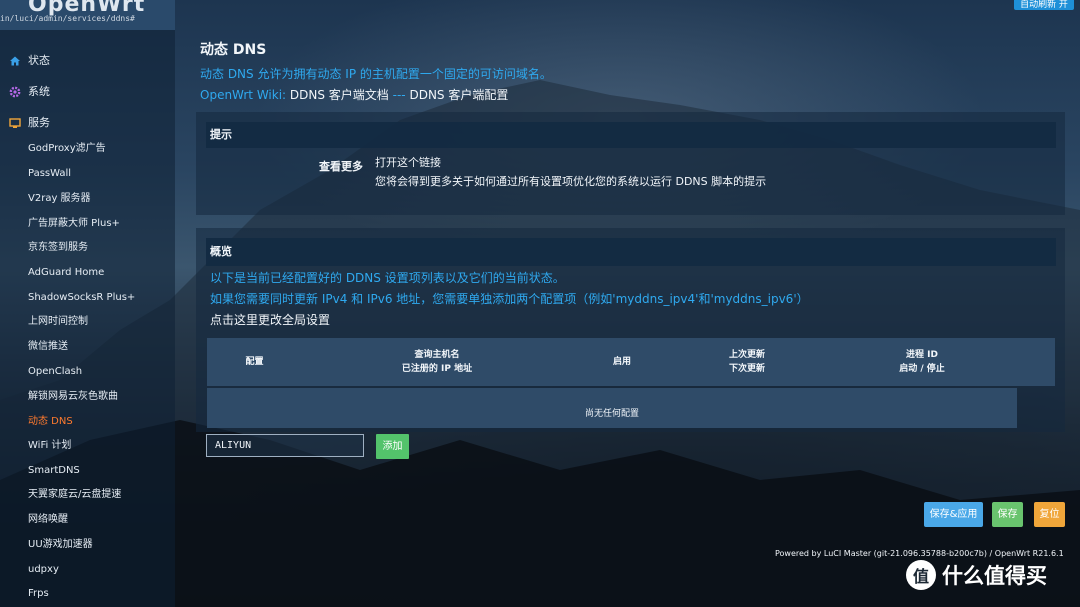  What do you see at coordinates (376, 74) in the screenshot?
I see `page-description: 动态 DNS 允许为拥有动态 IP 的主机配置一个固定的可访问域名。` at bounding box center [376, 74].